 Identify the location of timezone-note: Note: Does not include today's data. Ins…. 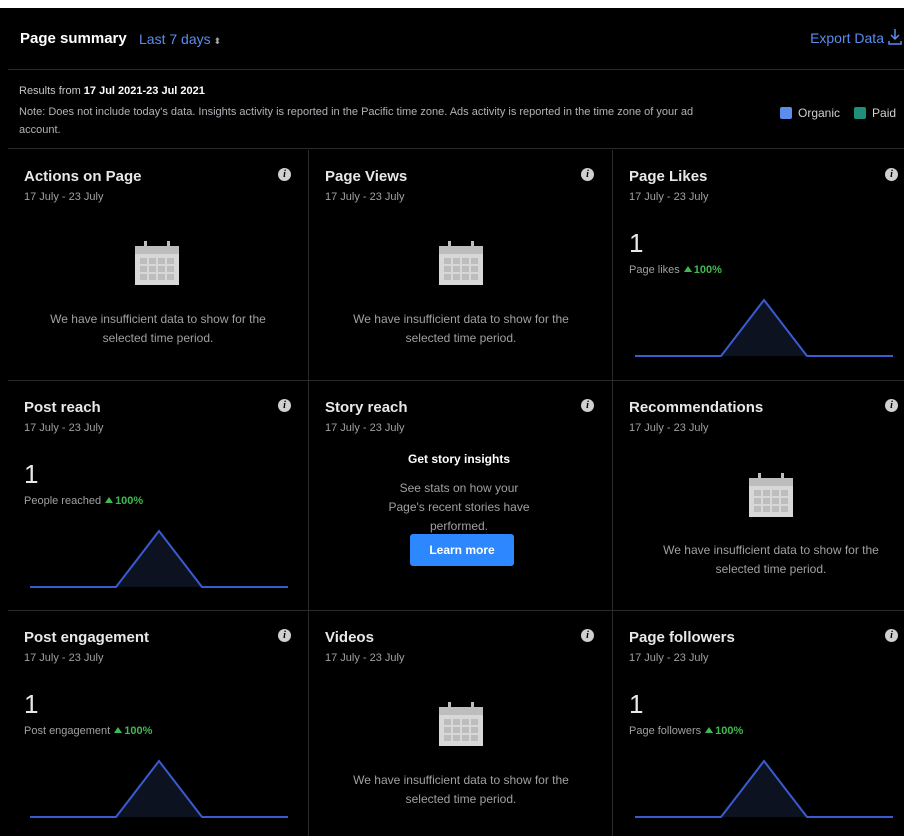
(356, 121).